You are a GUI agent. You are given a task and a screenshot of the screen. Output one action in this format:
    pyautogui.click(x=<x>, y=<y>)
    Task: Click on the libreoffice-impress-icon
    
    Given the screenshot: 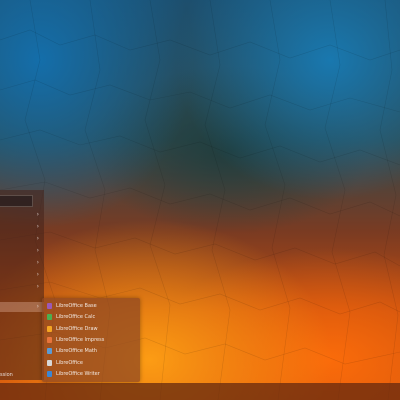 What is the action you would take?
    pyautogui.click(x=49, y=339)
    